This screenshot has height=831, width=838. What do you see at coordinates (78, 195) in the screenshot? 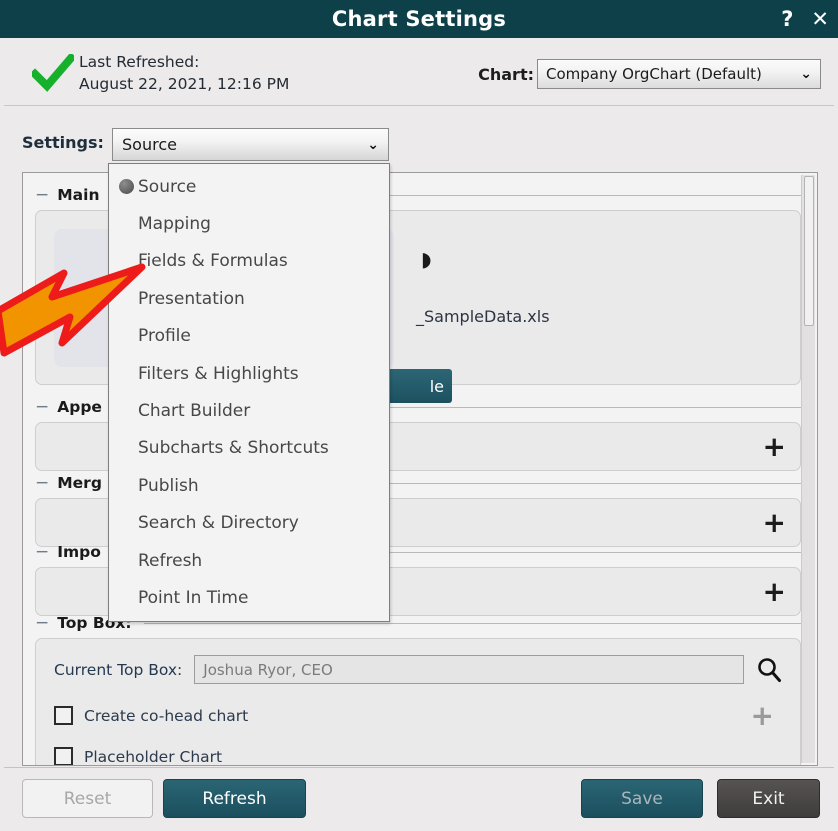
I see `section-main-label: Main` at bounding box center [78, 195].